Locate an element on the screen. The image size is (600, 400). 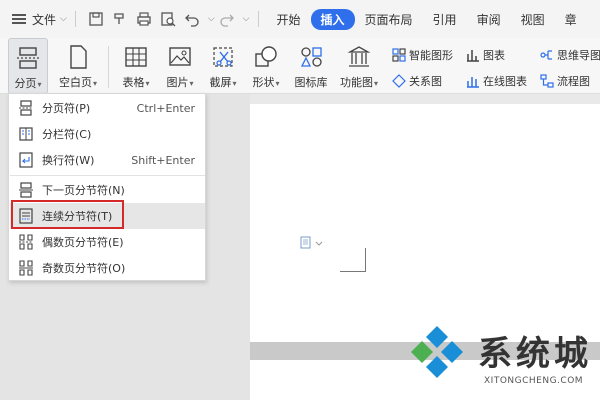
smart-graphic-button: 智能图形 is located at coordinates (422, 55).